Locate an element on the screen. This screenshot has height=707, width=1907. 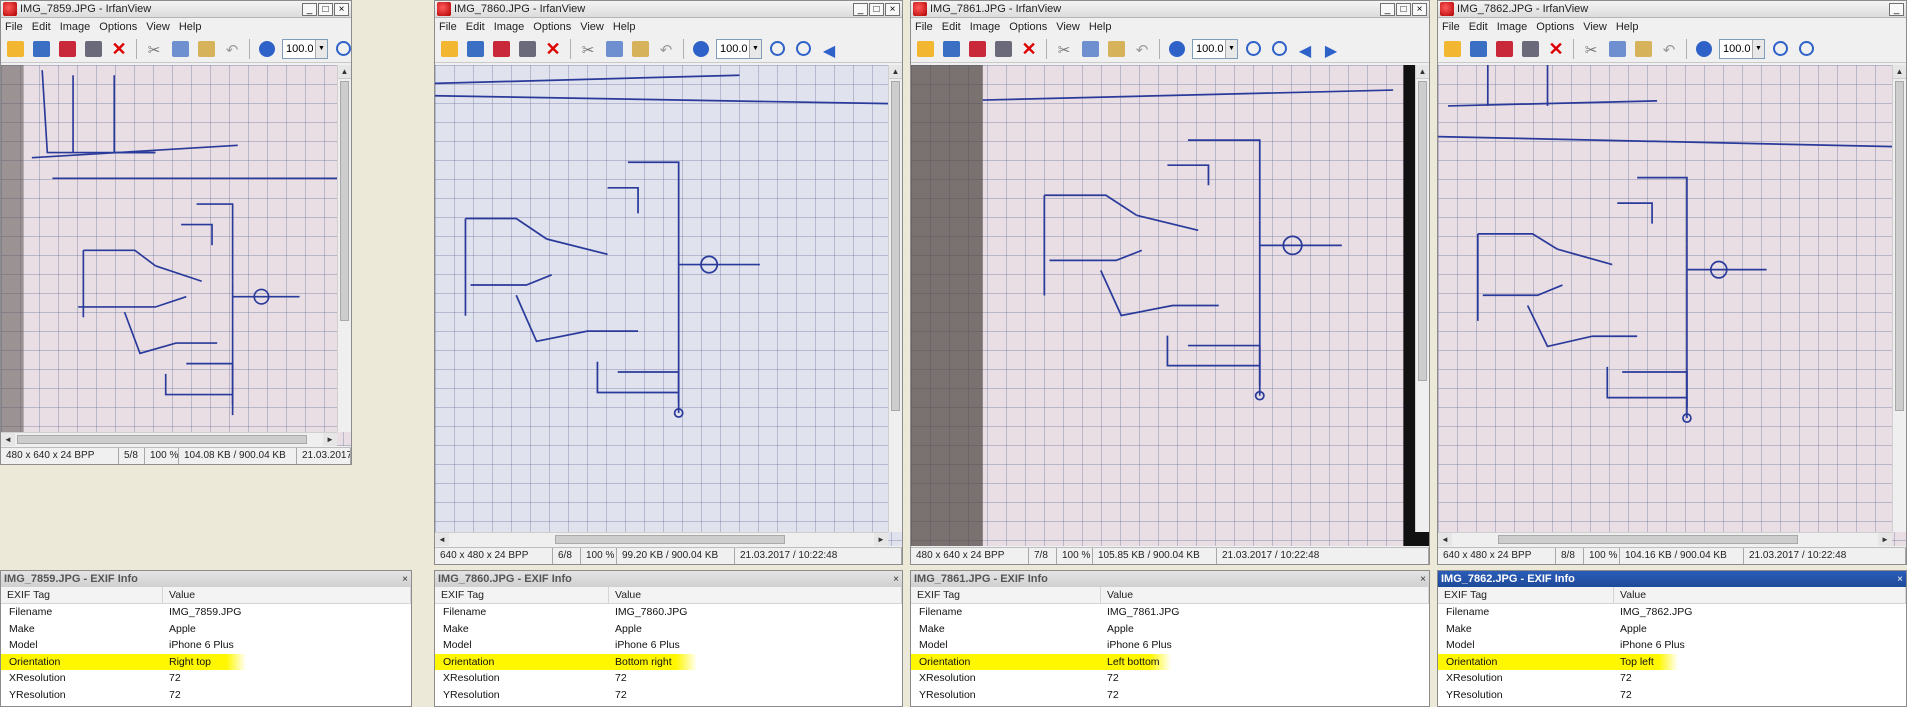
table-row: Filename IMG_7862.JPG is located at coordinates (1672, 612).